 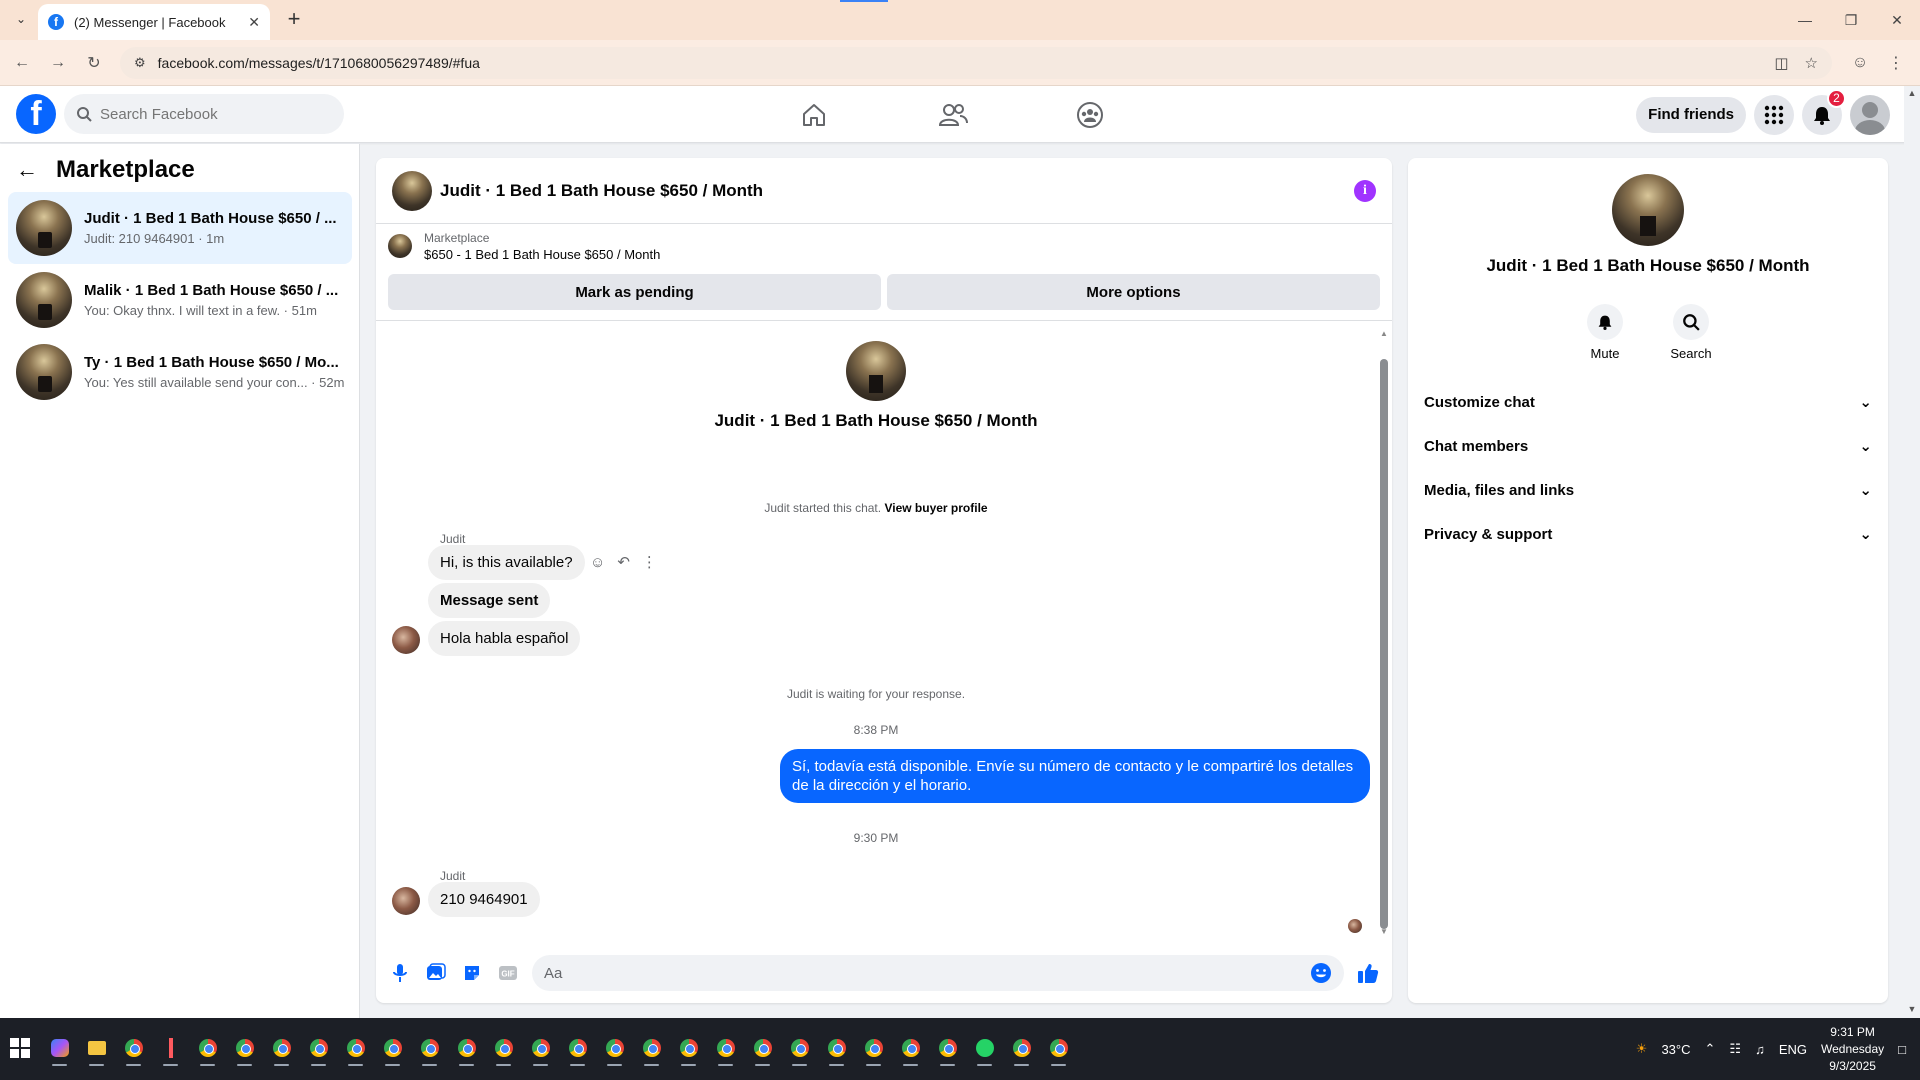 I want to click on browser-tab-messenger: f (2) Messenger | Facebook ✕, so click(x=154, y=22).